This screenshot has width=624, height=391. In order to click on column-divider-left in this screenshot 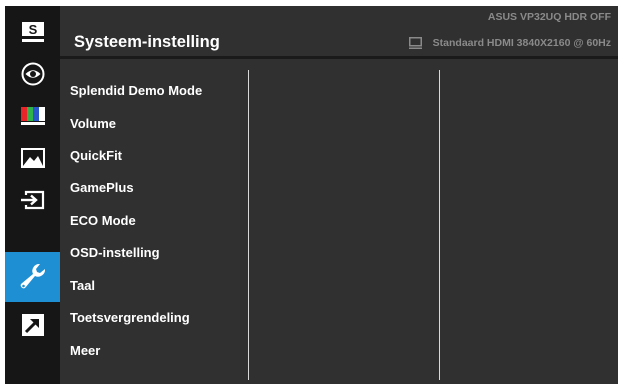, I will do `click(248, 225)`.